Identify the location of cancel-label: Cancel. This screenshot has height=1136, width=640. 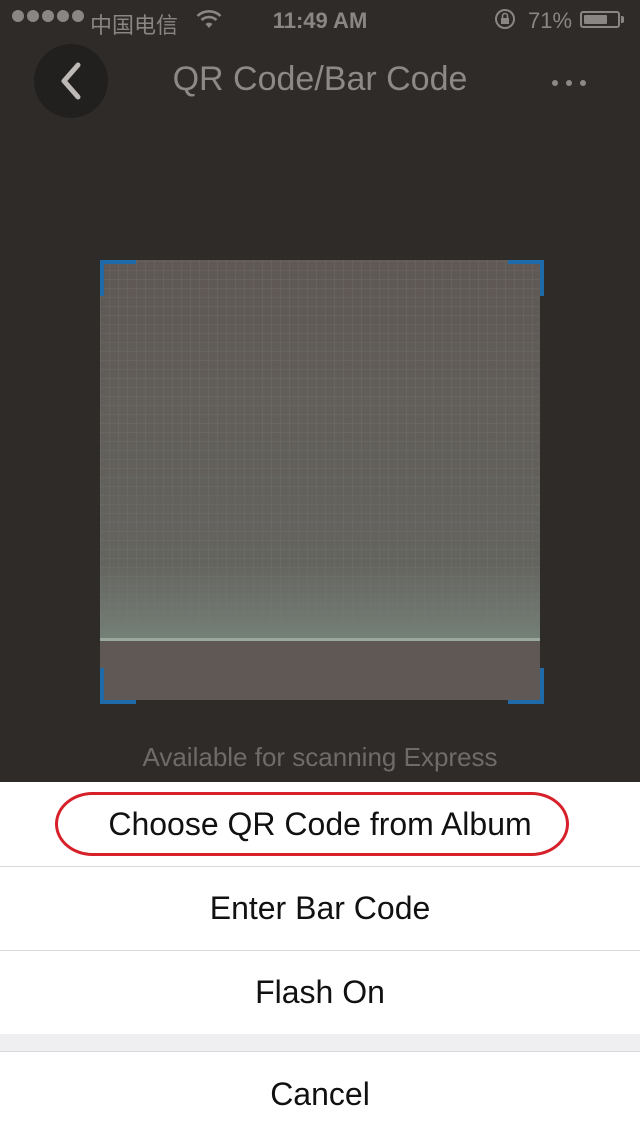
(320, 1093).